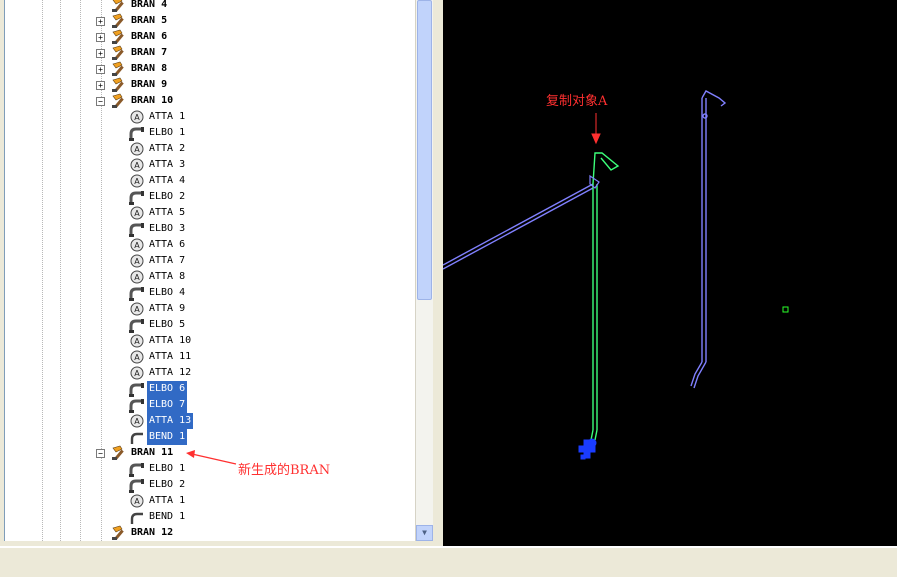 The image size is (897, 577). What do you see at coordinates (149, 85) in the screenshot?
I see `tree-node-label: BRAN 9` at bounding box center [149, 85].